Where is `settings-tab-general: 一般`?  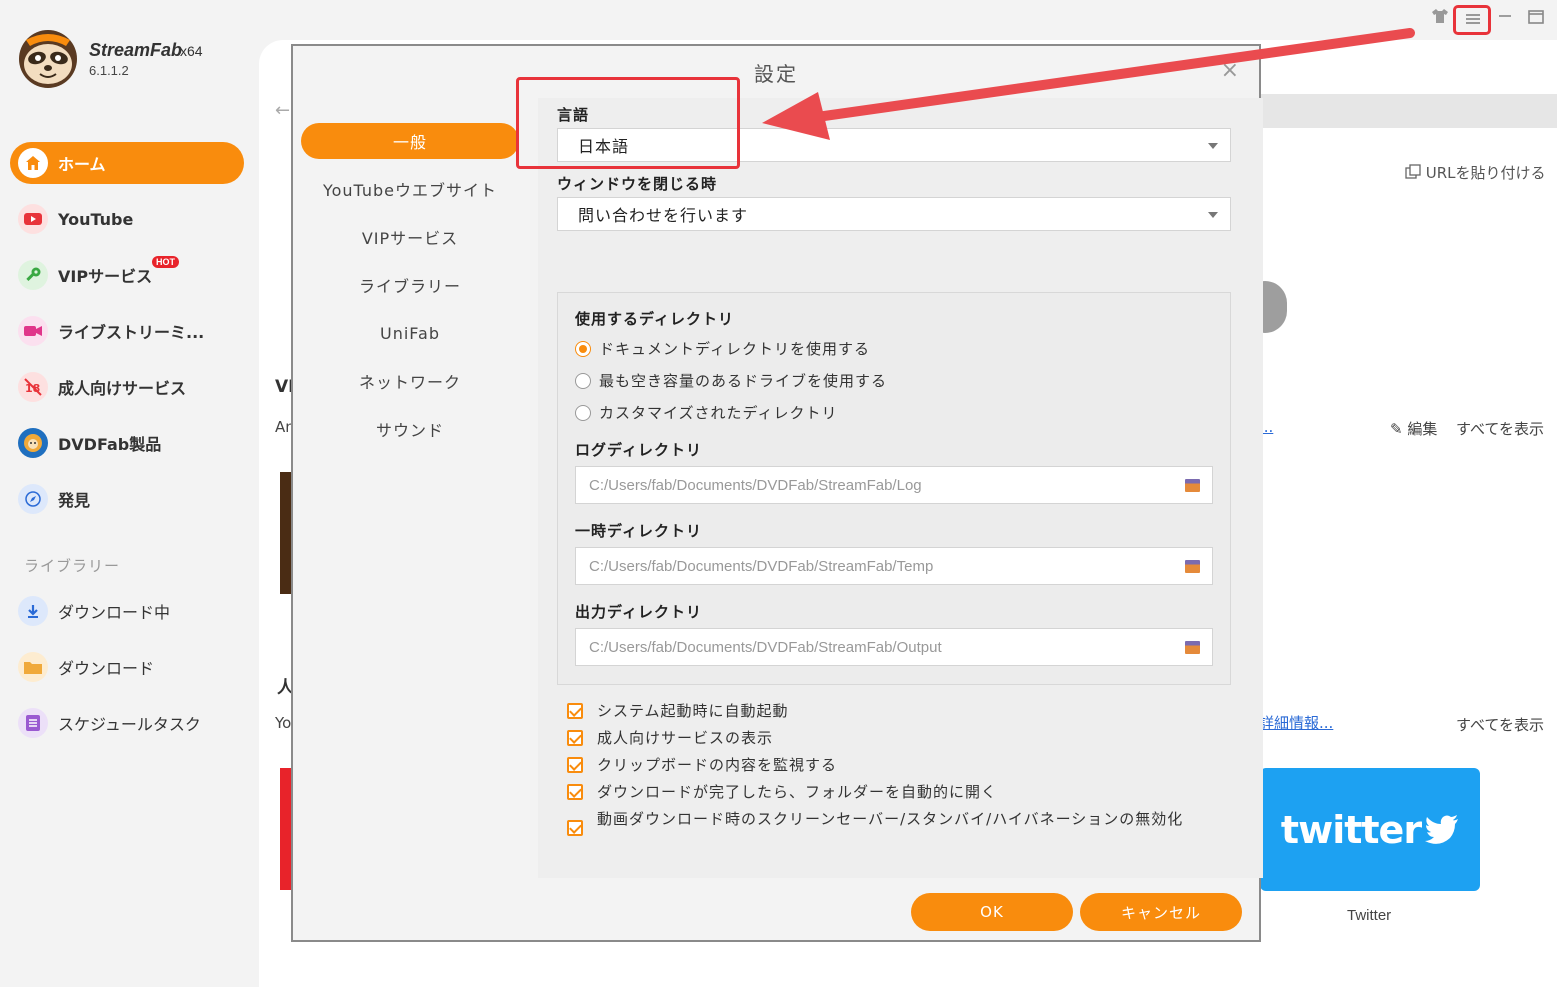
settings-tab-general: 一般 is located at coordinates (410, 141).